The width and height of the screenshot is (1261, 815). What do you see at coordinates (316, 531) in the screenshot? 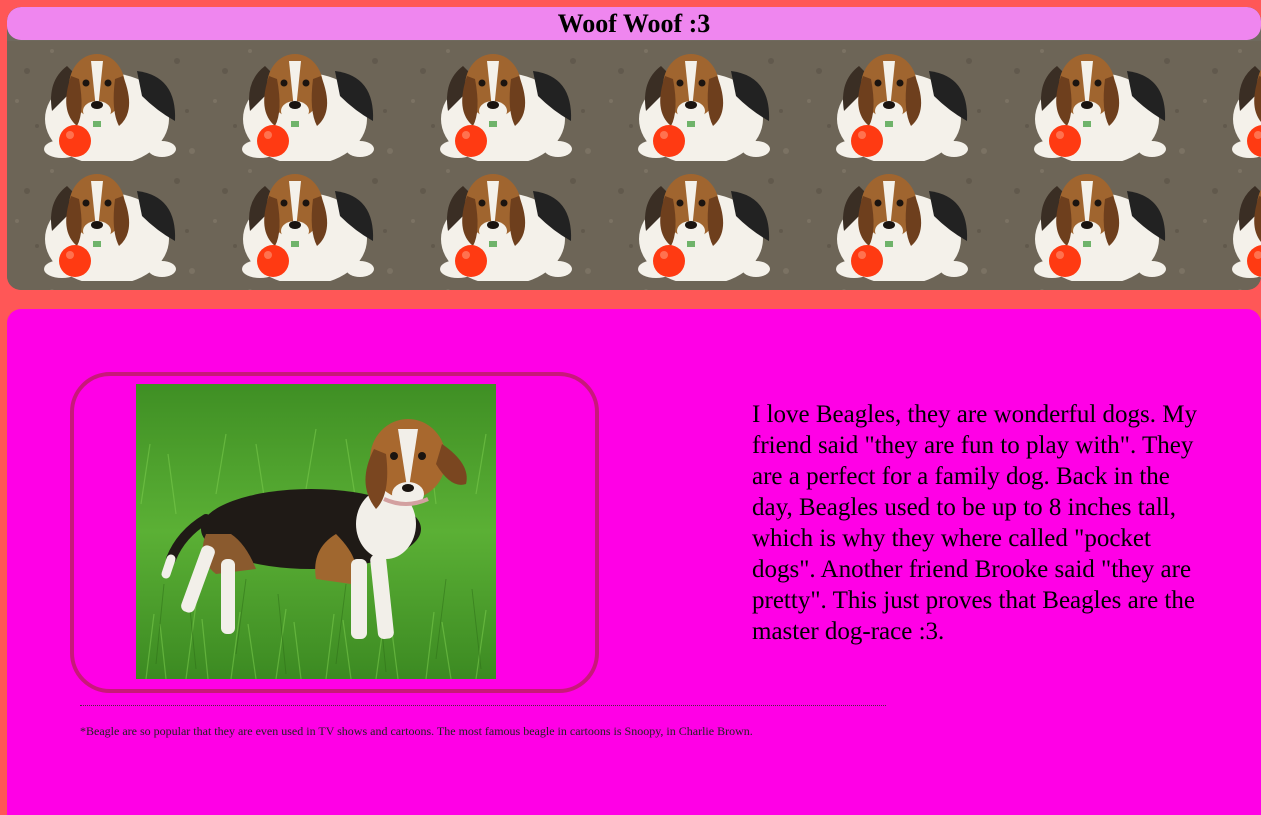
I see `beagle-photo` at bounding box center [316, 531].